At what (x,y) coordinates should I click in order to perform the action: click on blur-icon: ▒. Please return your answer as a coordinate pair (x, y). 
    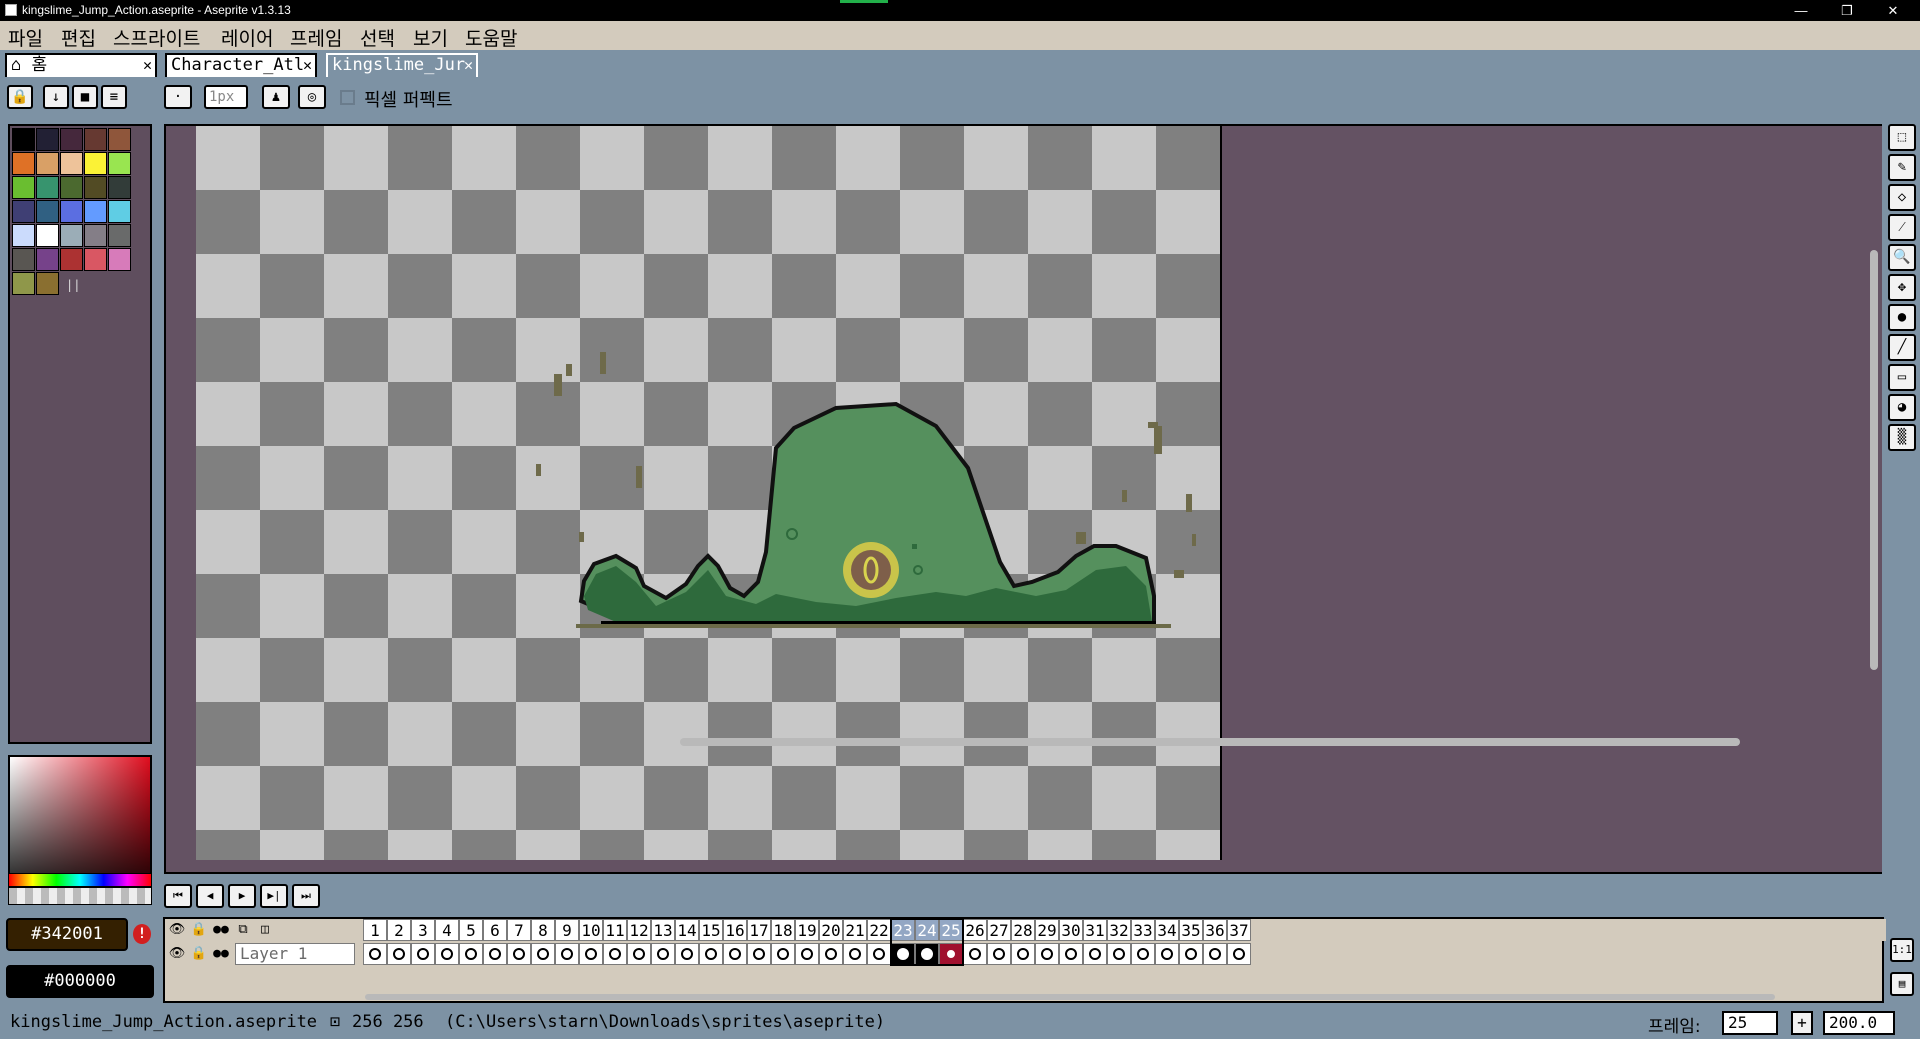
    Looking at the image, I should click on (1902, 437).